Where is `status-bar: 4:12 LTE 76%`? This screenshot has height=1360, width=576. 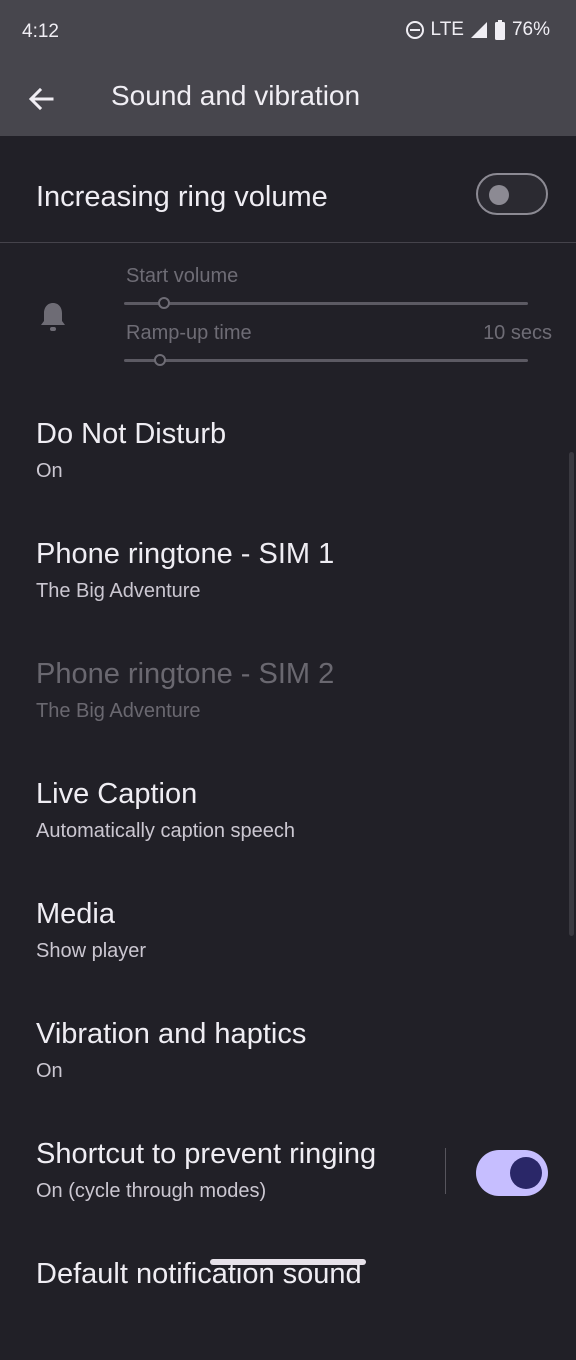
status-bar: 4:12 LTE 76% is located at coordinates (288, 32).